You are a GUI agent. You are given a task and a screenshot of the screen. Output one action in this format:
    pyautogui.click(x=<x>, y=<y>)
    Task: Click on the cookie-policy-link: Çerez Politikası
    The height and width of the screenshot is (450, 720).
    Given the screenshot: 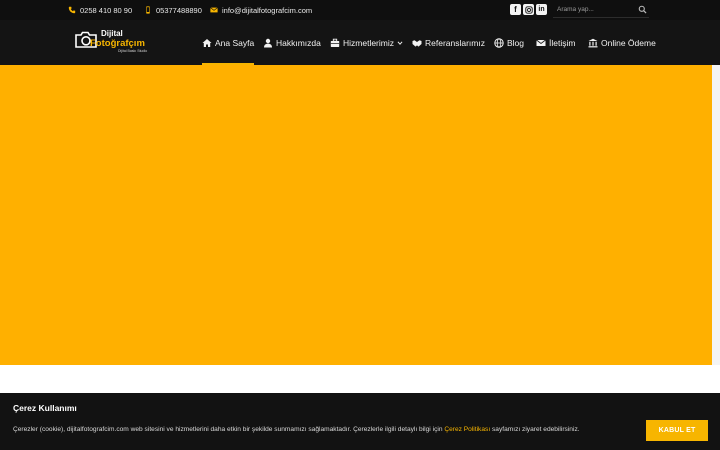 What is the action you would take?
    pyautogui.click(x=467, y=429)
    